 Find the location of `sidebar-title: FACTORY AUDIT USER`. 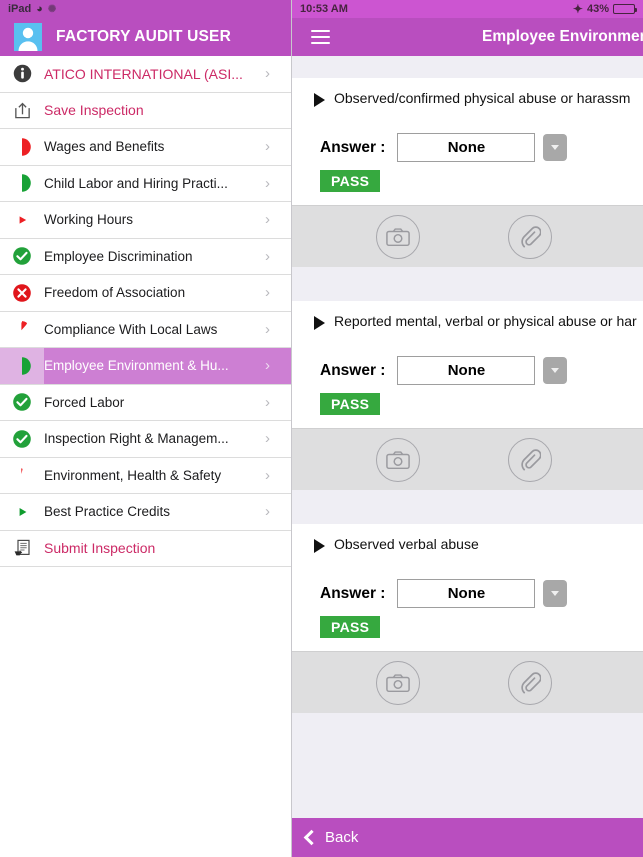

sidebar-title: FACTORY AUDIT USER is located at coordinates (143, 36).